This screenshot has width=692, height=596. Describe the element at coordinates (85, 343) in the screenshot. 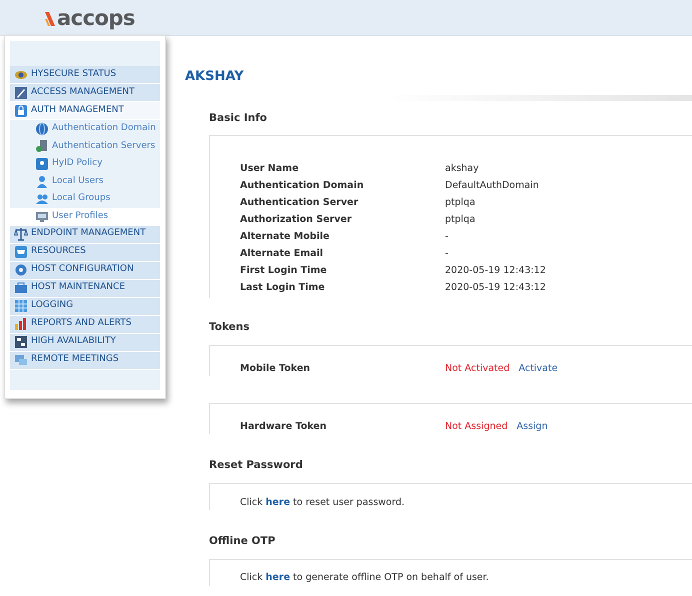

I see `menu-item: HIGH AVAILABILITY` at that location.